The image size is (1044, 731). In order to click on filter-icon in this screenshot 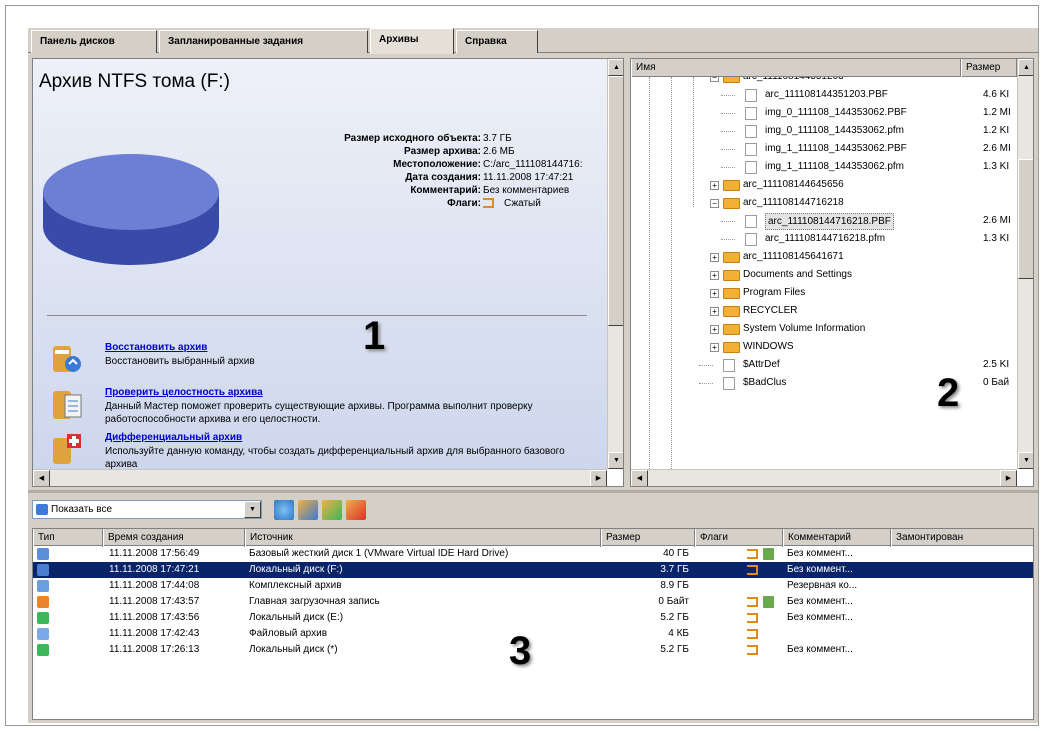, I will do `click(42, 509)`.